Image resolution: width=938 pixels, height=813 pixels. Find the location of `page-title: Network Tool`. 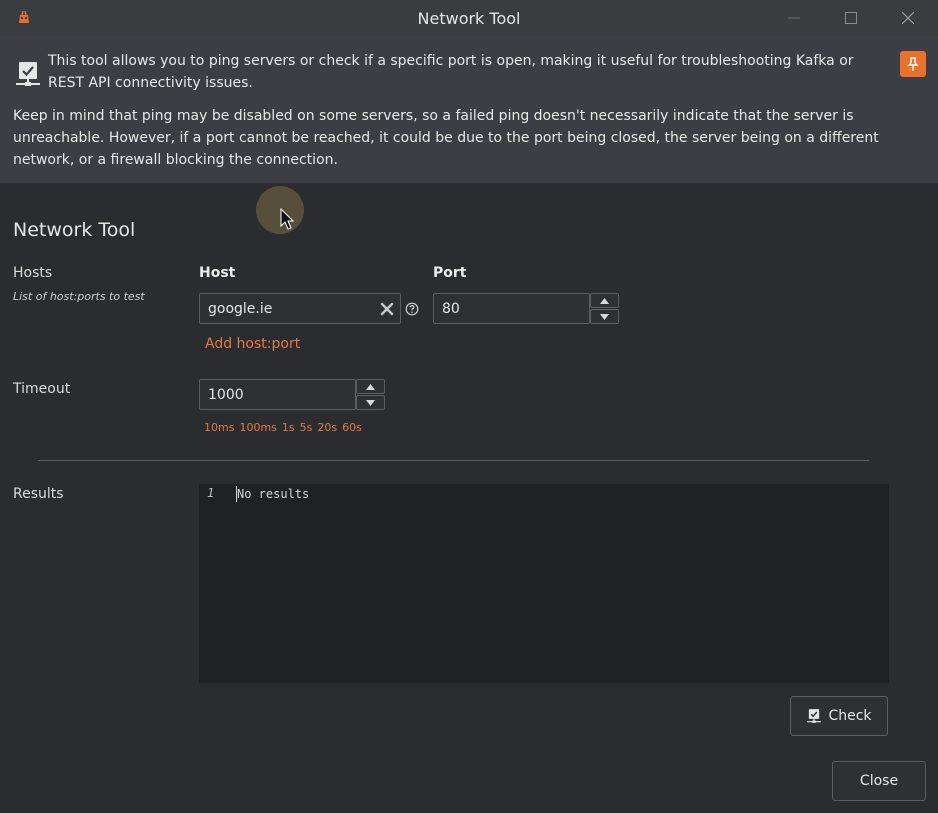

page-title: Network Tool is located at coordinates (74, 230).